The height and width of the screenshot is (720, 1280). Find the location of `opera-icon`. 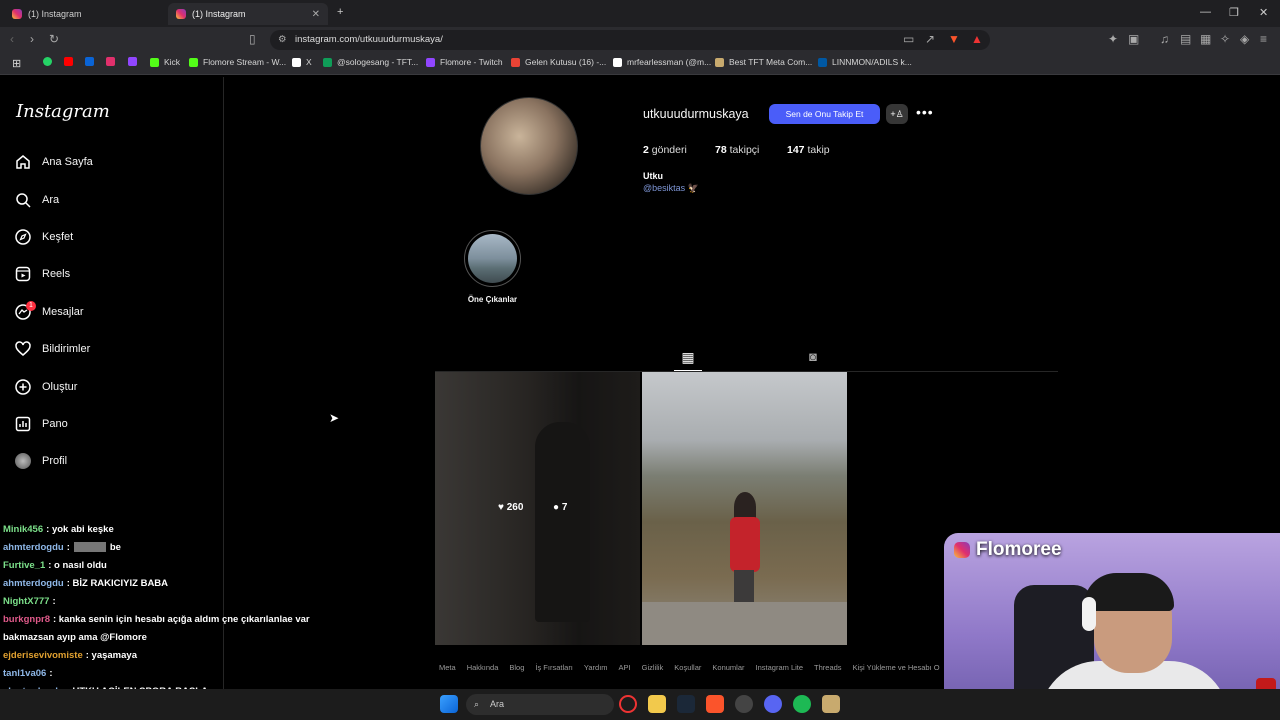

opera-icon is located at coordinates (628, 704).